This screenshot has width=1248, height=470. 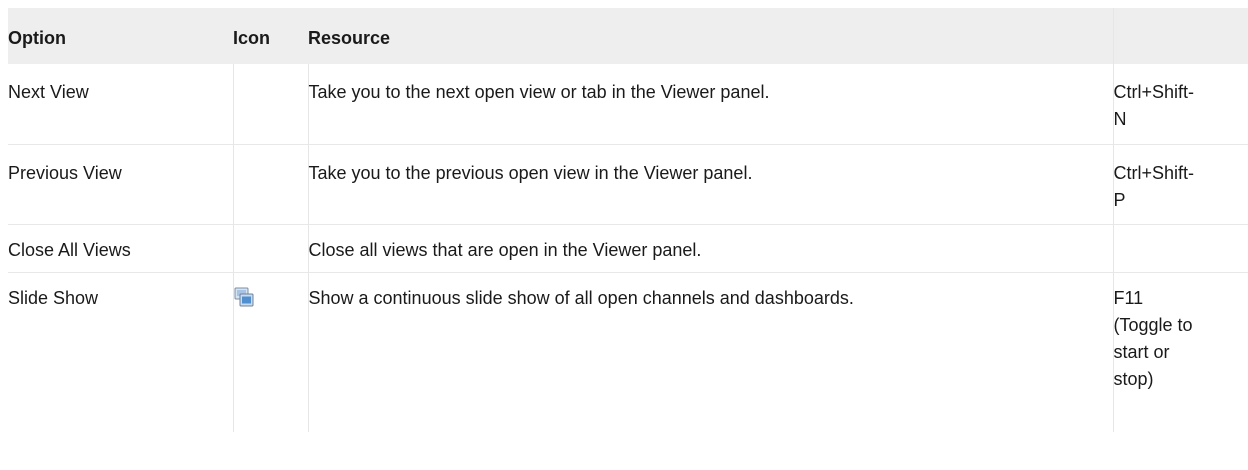 I want to click on shortcut-cell: F11 (Toggle to start or stop), so click(x=1180, y=352).